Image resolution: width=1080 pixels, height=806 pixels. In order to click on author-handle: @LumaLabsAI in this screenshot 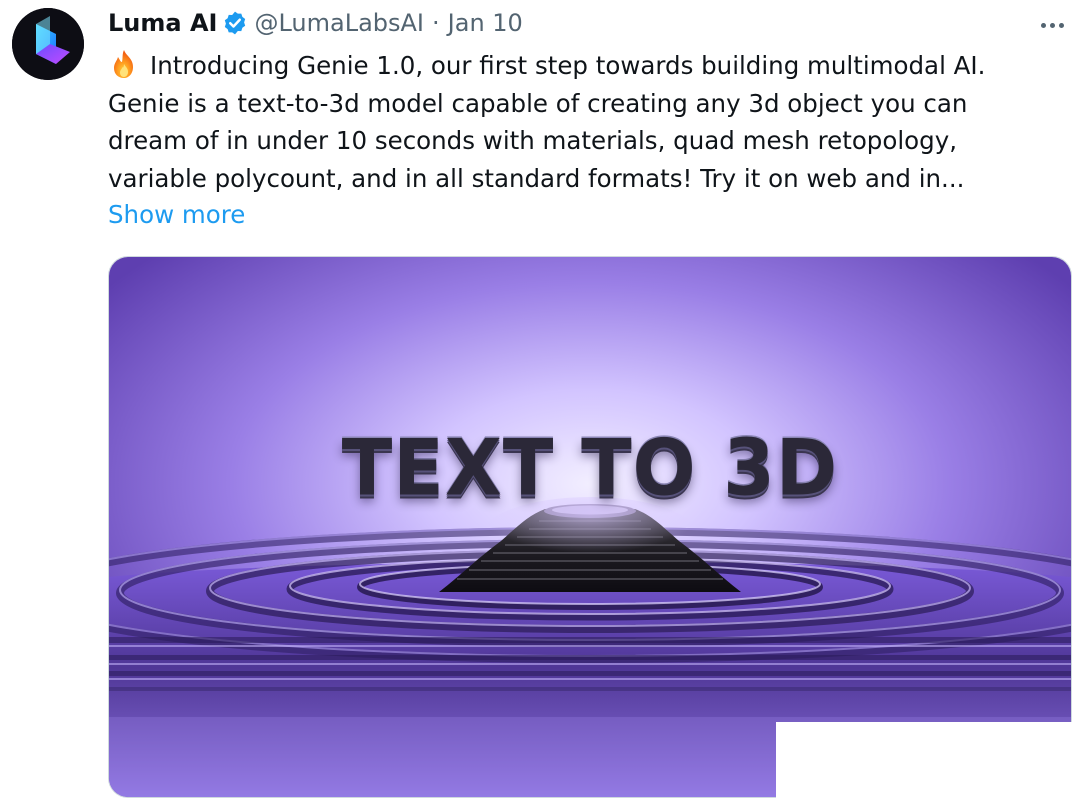, I will do `click(339, 23)`.